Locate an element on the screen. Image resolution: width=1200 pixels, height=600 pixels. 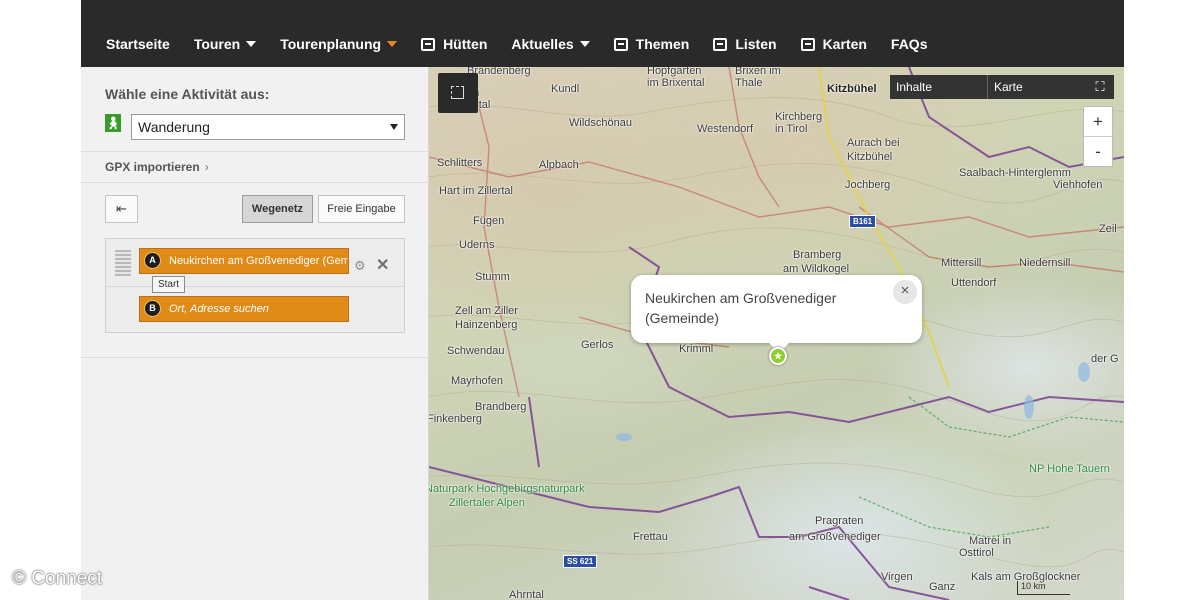
map-place-label: Hopfgarten is located at coordinates (674, 72).